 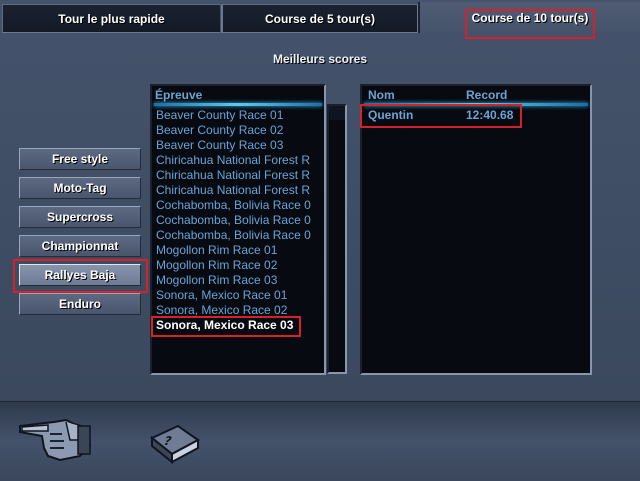 What do you see at coordinates (530, 17) in the screenshot?
I see `tab-10-lap-race: Course de 10 tour(s)` at bounding box center [530, 17].